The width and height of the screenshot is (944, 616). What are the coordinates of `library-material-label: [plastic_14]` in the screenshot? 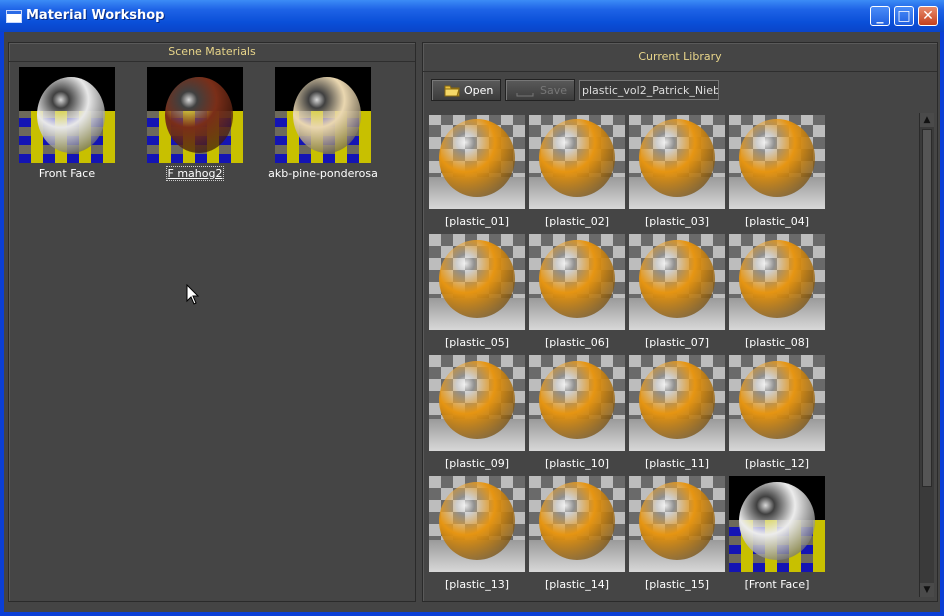 It's located at (576, 584).